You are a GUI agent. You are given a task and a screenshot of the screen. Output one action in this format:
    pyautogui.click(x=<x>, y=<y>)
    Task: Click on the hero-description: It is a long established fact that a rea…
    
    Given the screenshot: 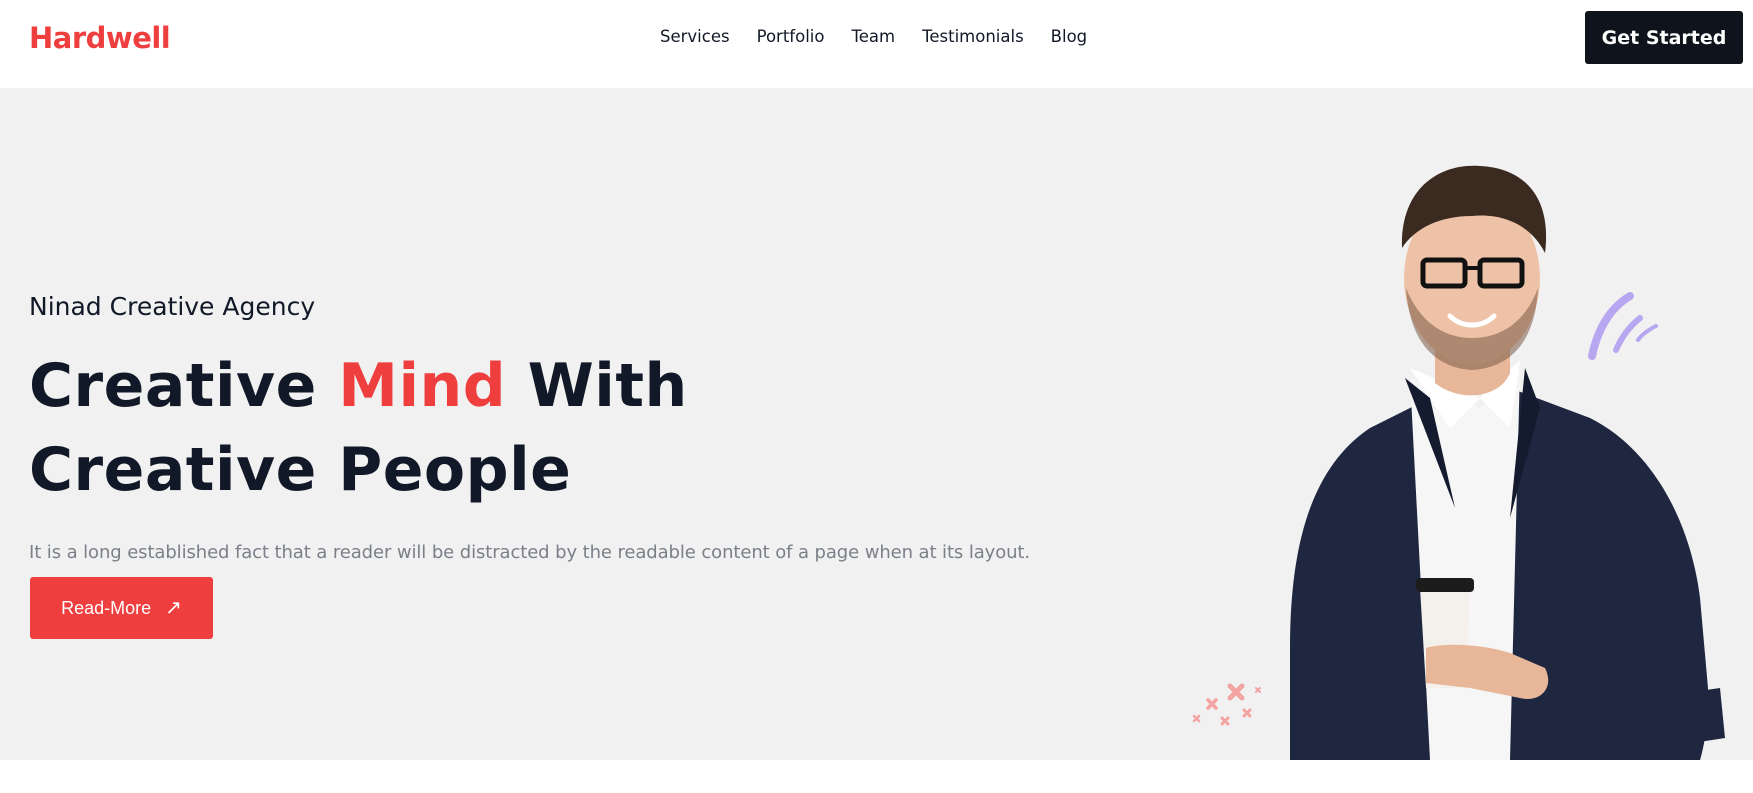 What is the action you would take?
    pyautogui.click(x=529, y=552)
    